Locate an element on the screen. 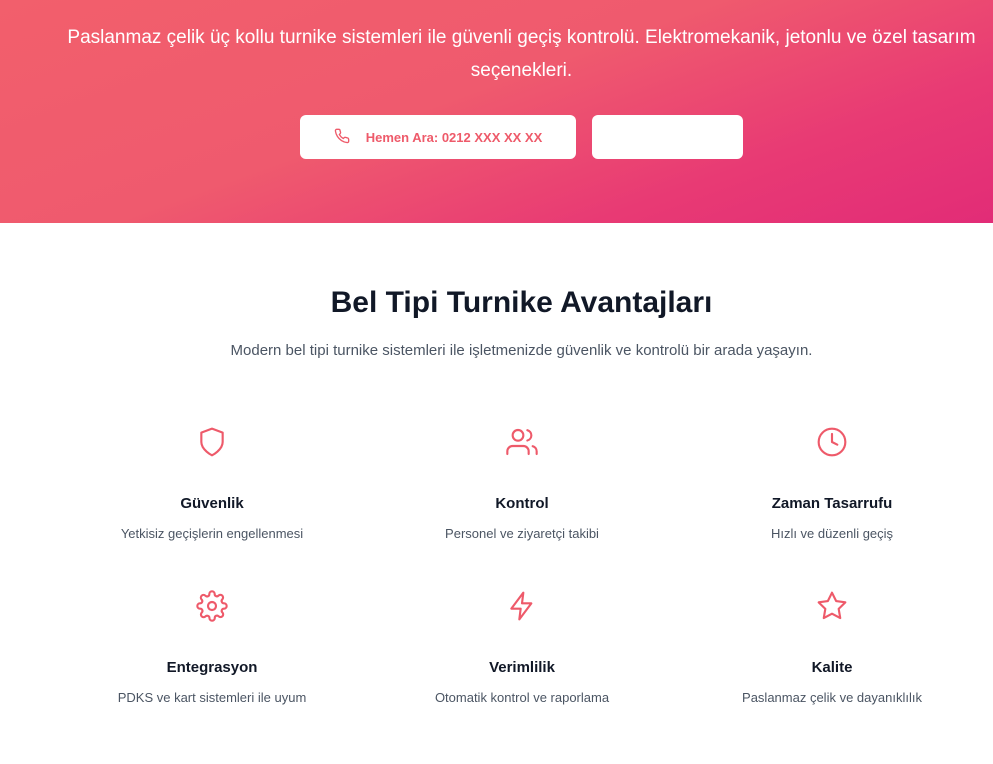  phone-icon is located at coordinates (342, 137).